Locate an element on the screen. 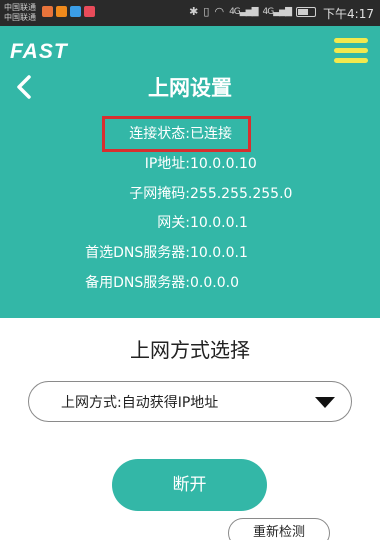  info-row-primary-dns: 首选DNS服务器: 10.0.0.1 is located at coordinates (190, 253).